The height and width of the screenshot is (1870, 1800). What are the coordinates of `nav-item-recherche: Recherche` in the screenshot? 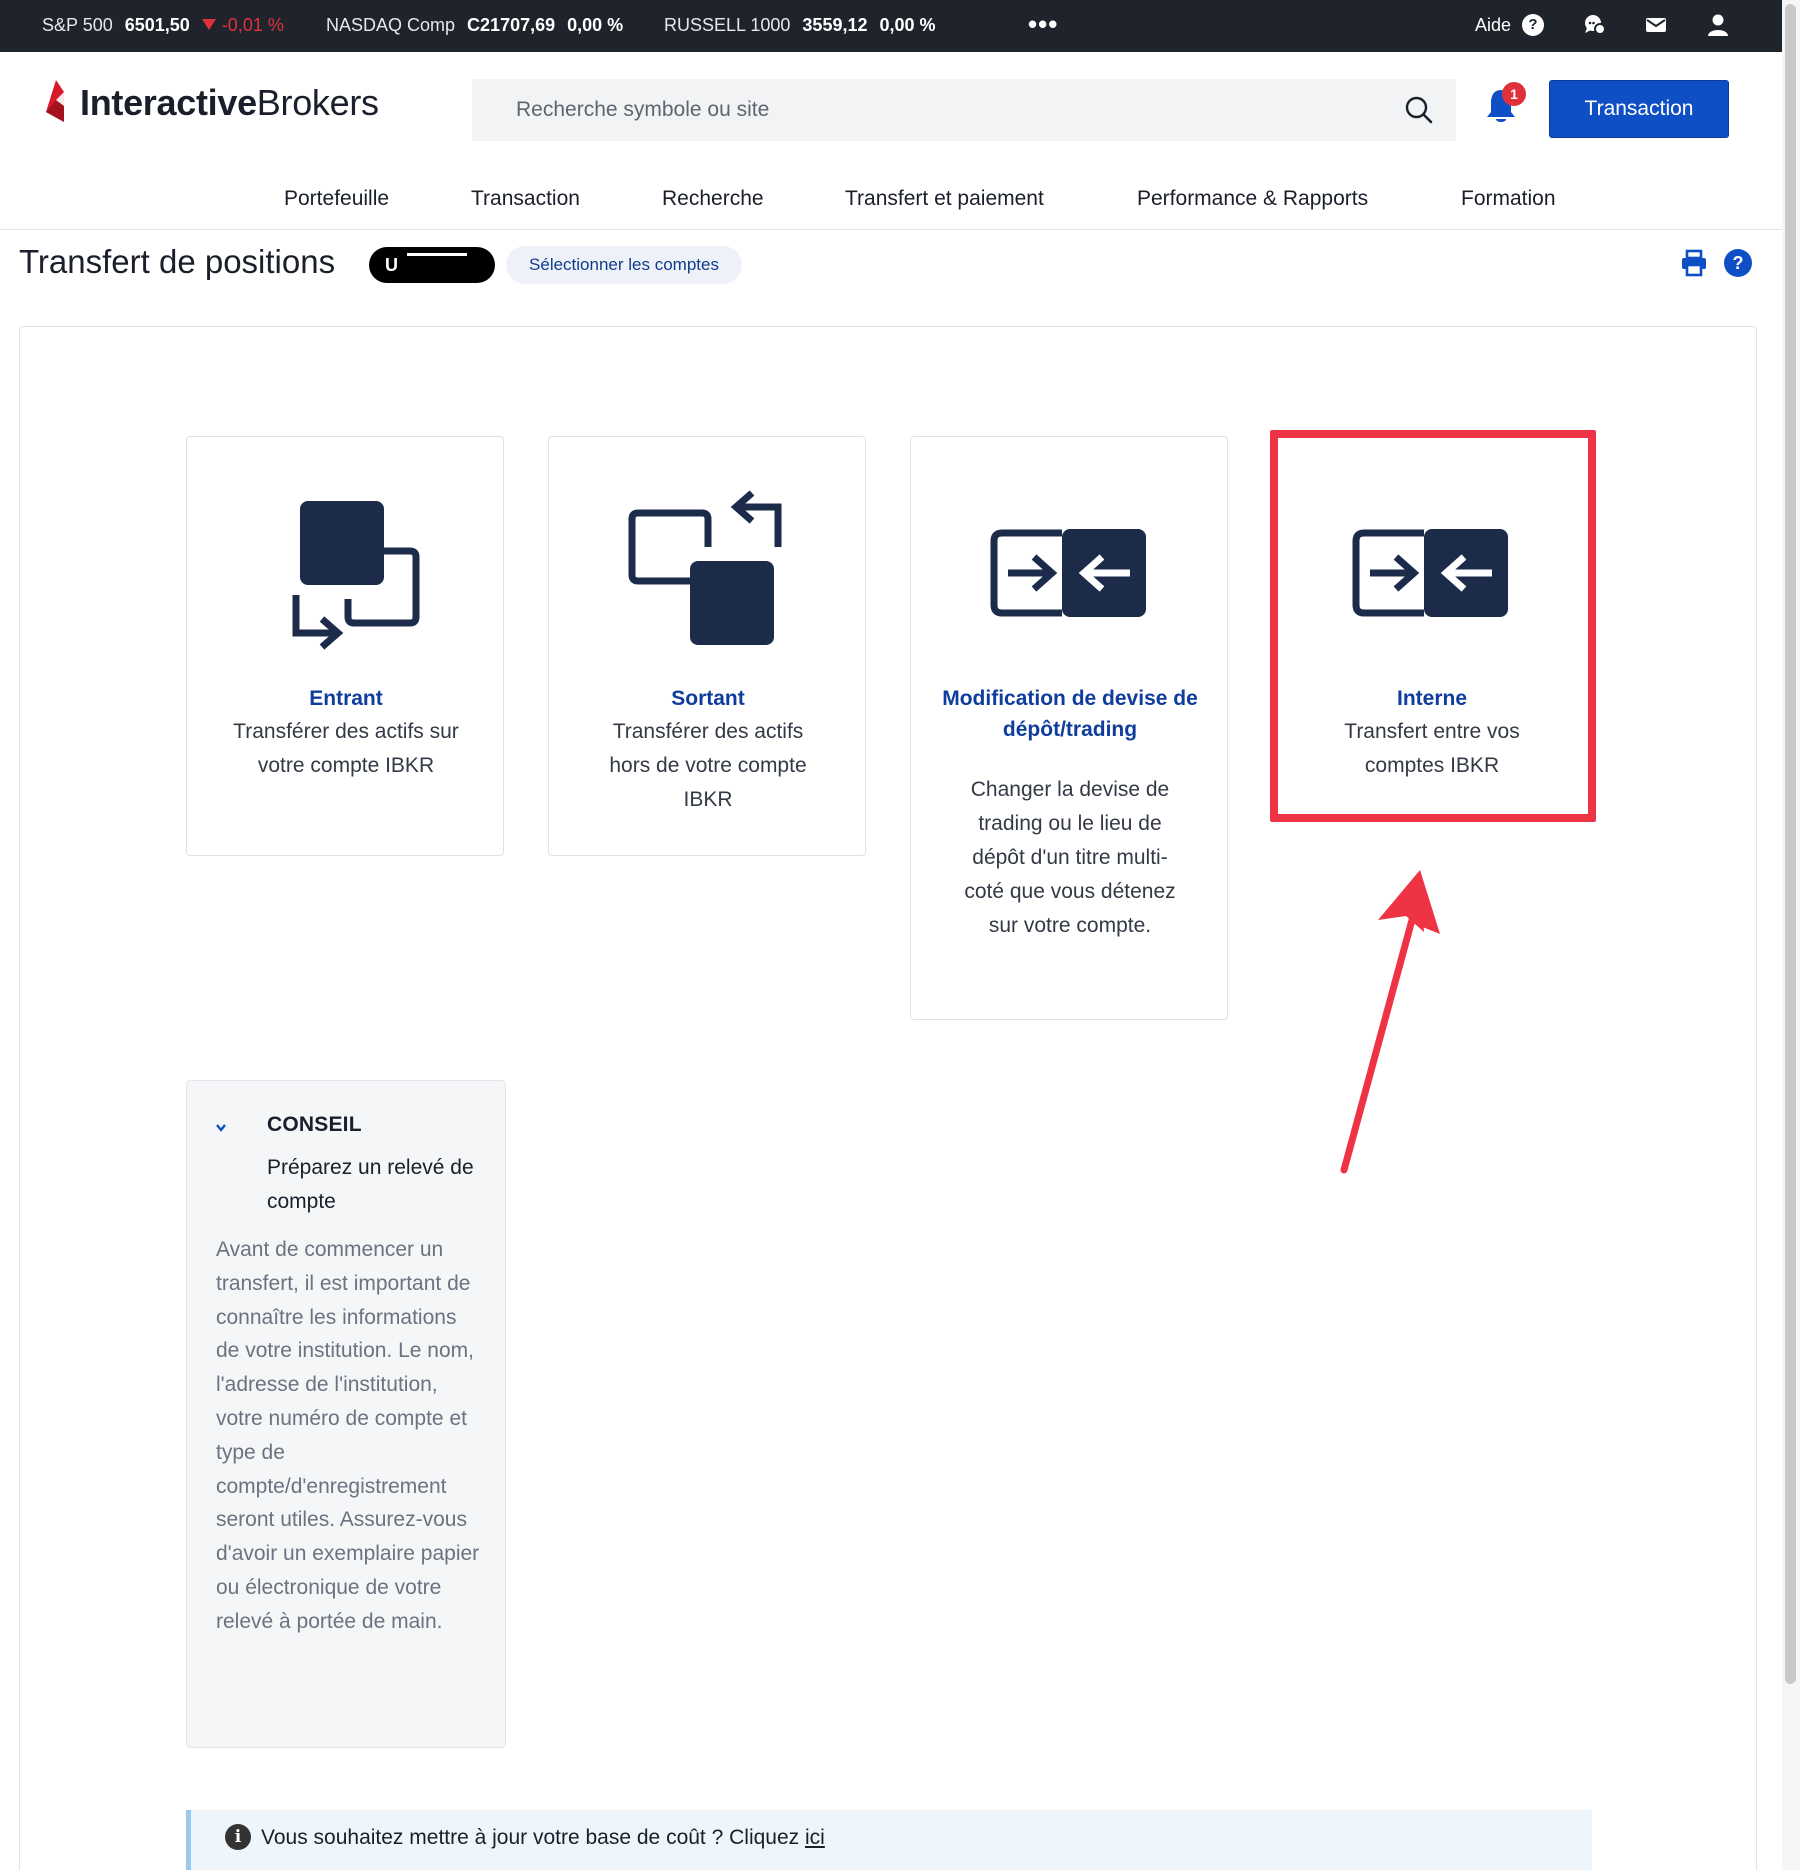 It's located at (713, 199).